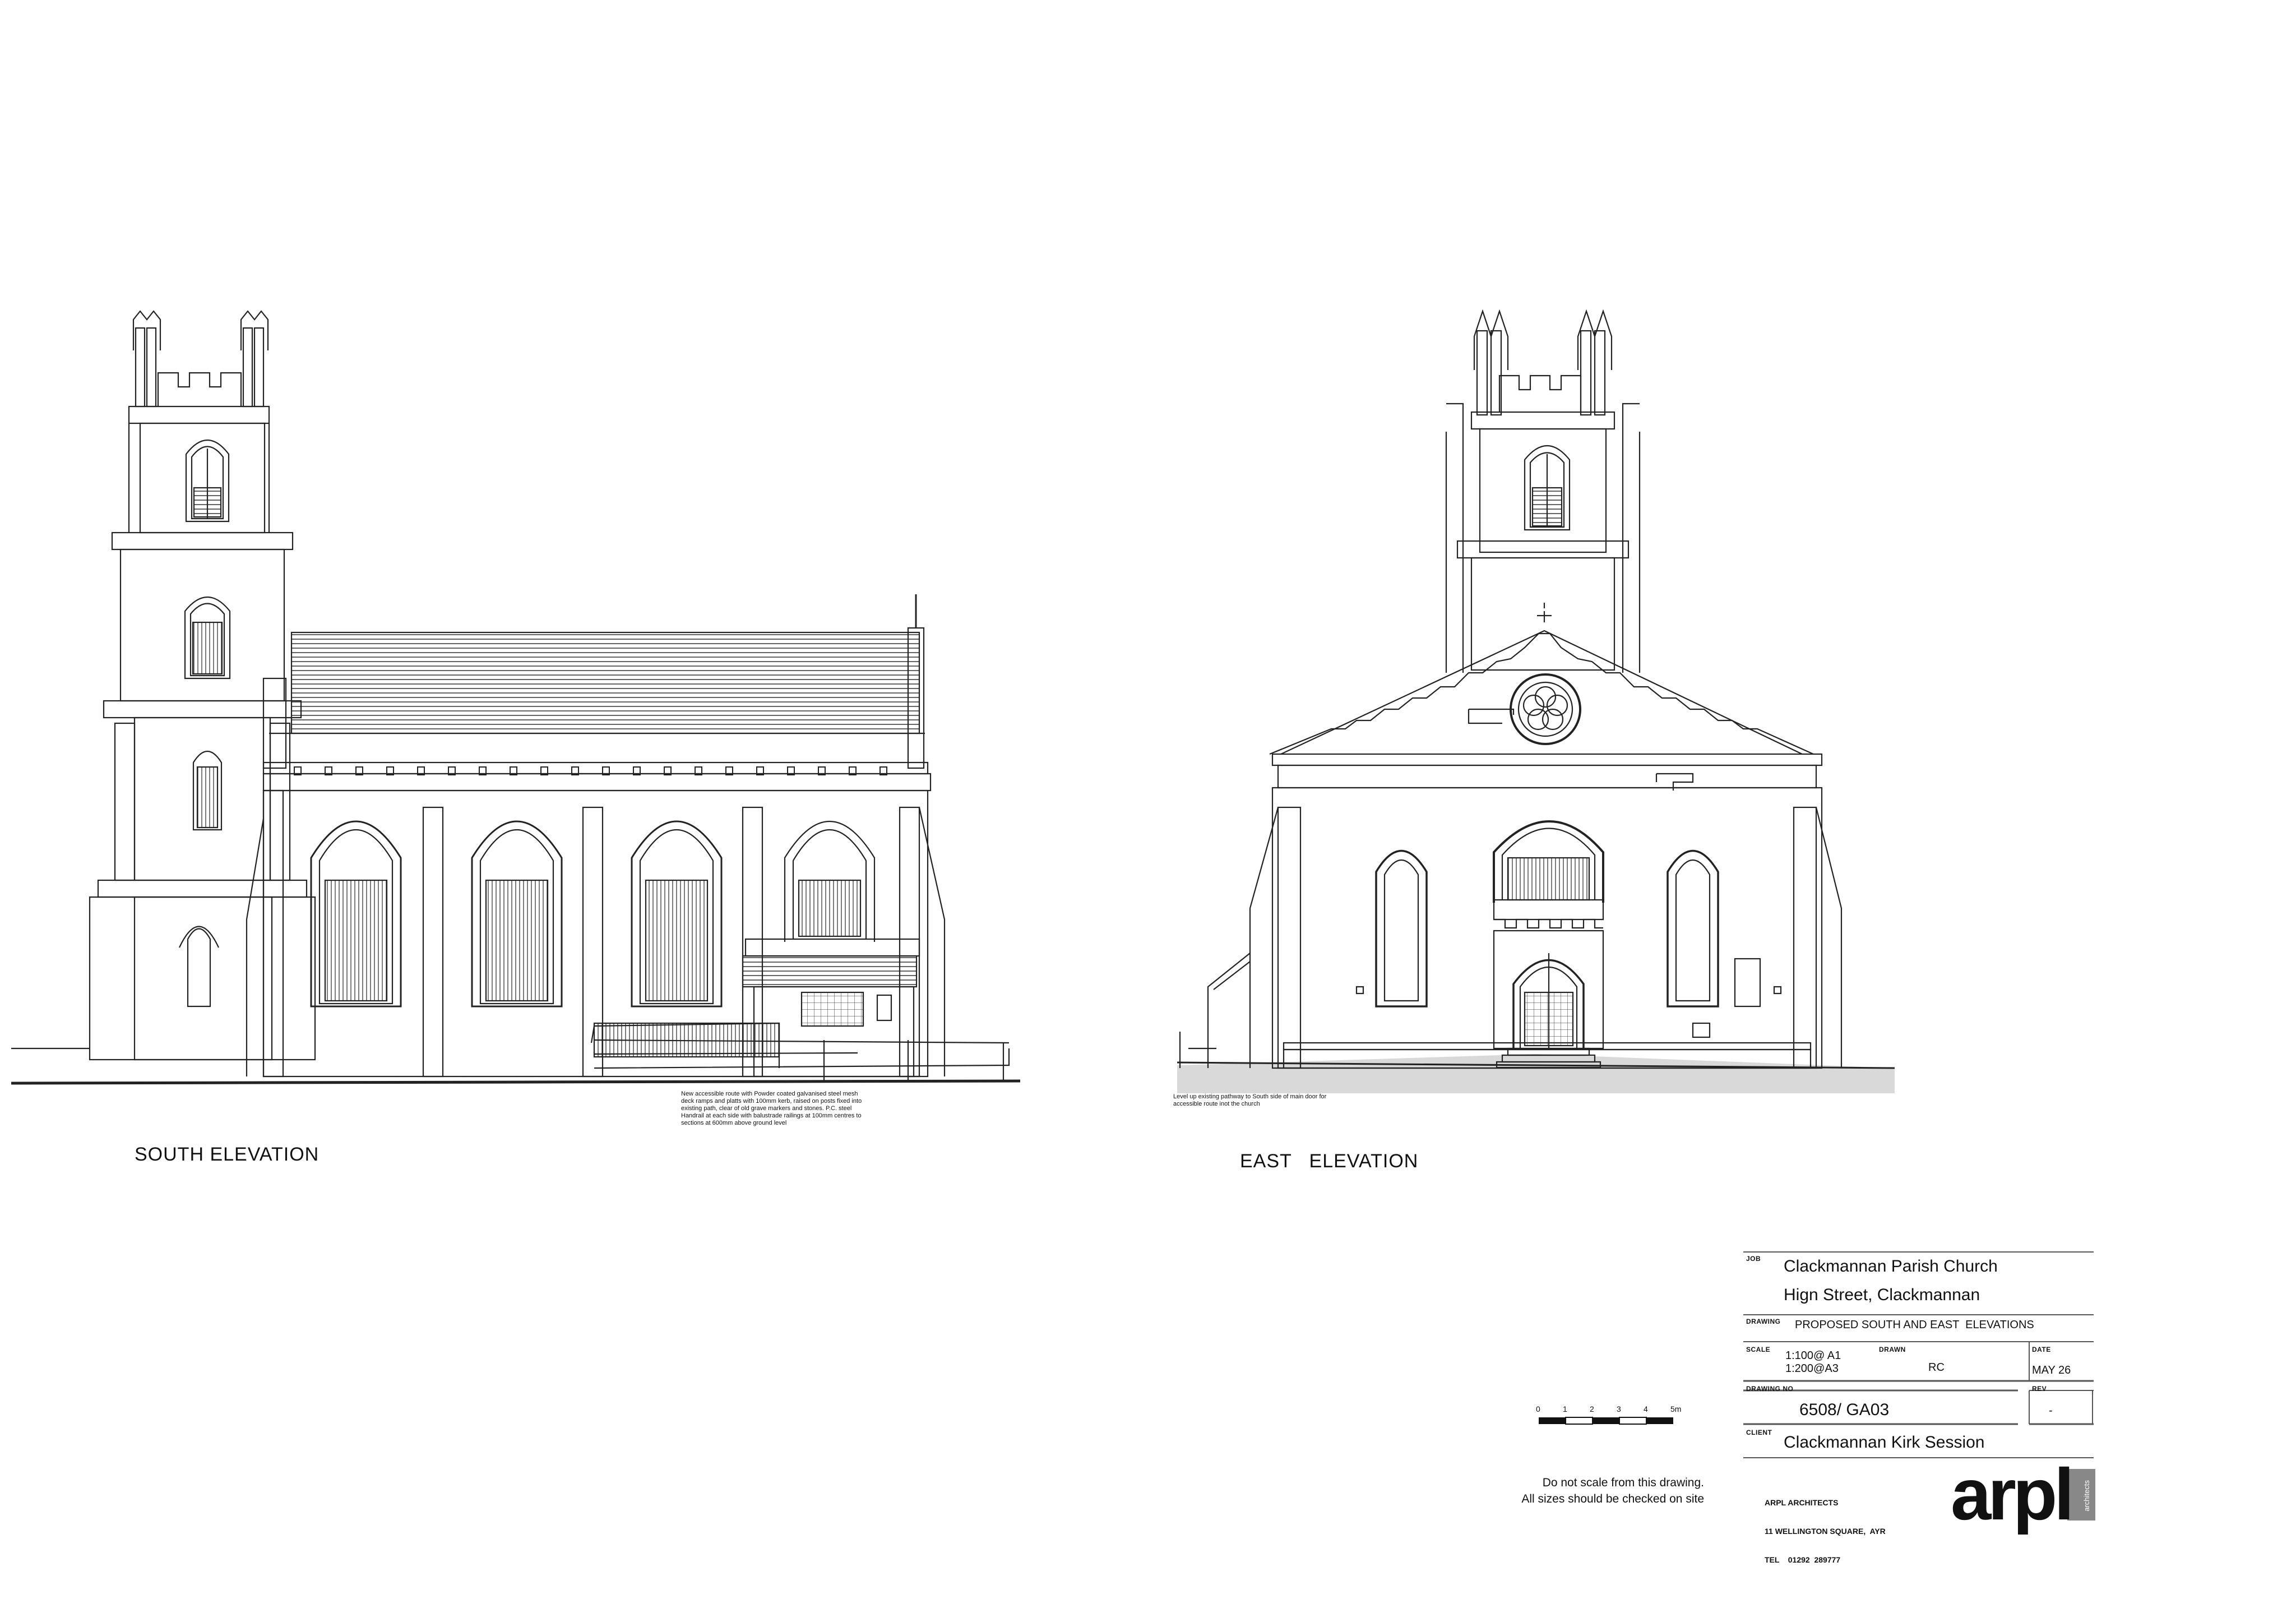  What do you see at coordinates (1549, 944) in the screenshot?
I see `east-central-window-door` at bounding box center [1549, 944].